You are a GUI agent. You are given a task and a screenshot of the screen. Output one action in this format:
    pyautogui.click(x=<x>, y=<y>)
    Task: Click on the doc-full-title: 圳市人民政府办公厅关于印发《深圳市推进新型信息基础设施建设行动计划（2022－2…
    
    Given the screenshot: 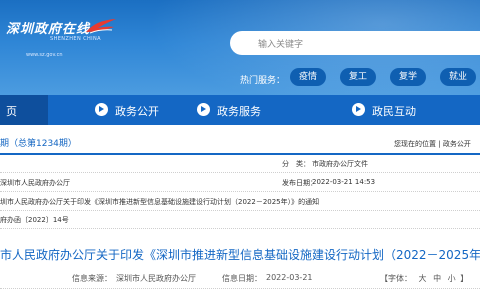 What is the action you would take?
    pyautogui.click(x=160, y=202)
    